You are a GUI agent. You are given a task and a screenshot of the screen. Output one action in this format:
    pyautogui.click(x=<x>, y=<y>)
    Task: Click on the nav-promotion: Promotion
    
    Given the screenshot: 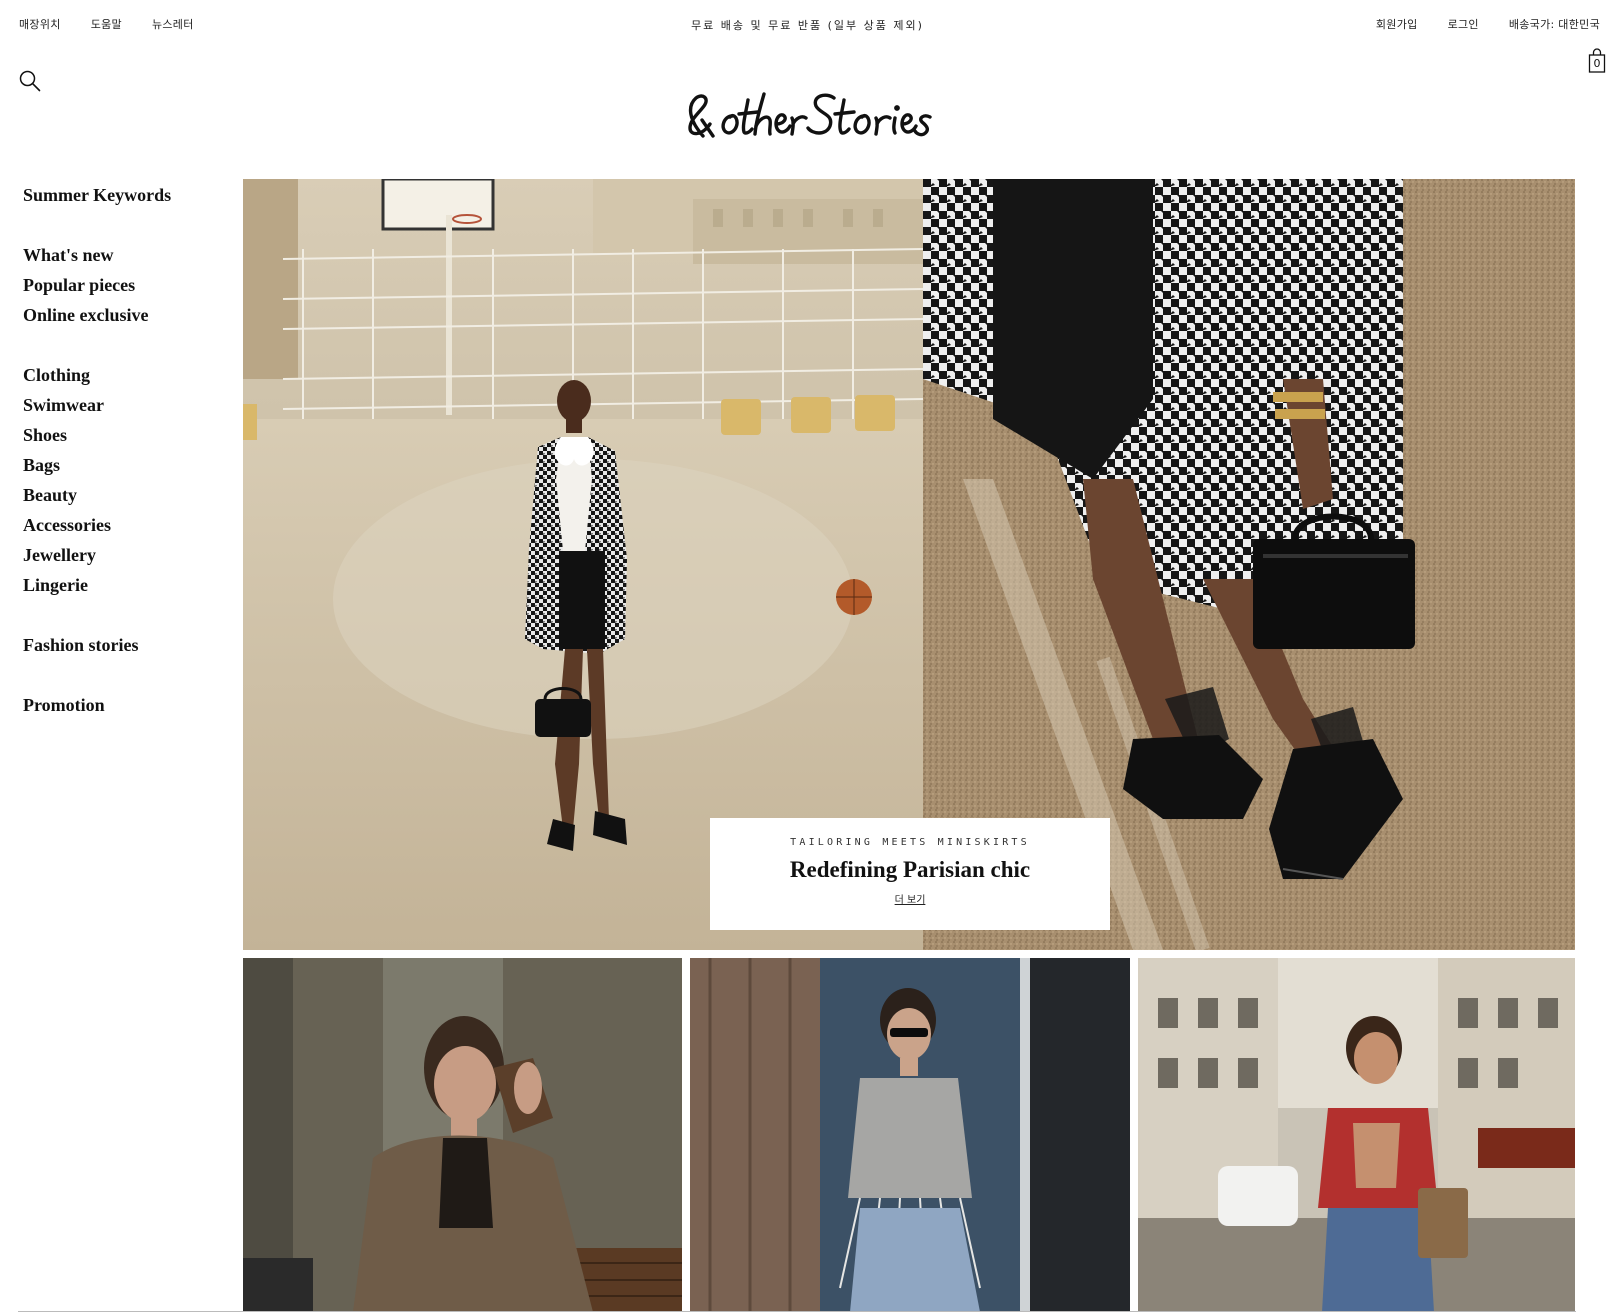 What is the action you would take?
    pyautogui.click(x=128, y=705)
    